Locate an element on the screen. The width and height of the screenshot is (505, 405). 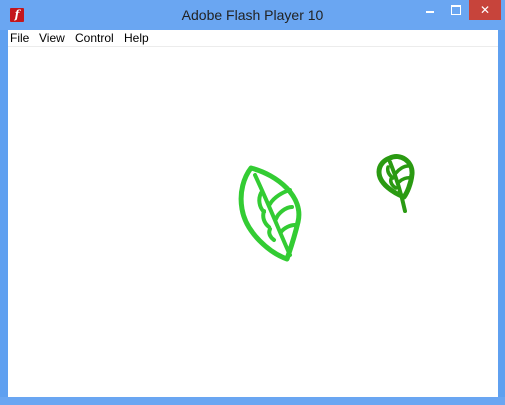
minimize-icon is located at coordinates (430, 12).